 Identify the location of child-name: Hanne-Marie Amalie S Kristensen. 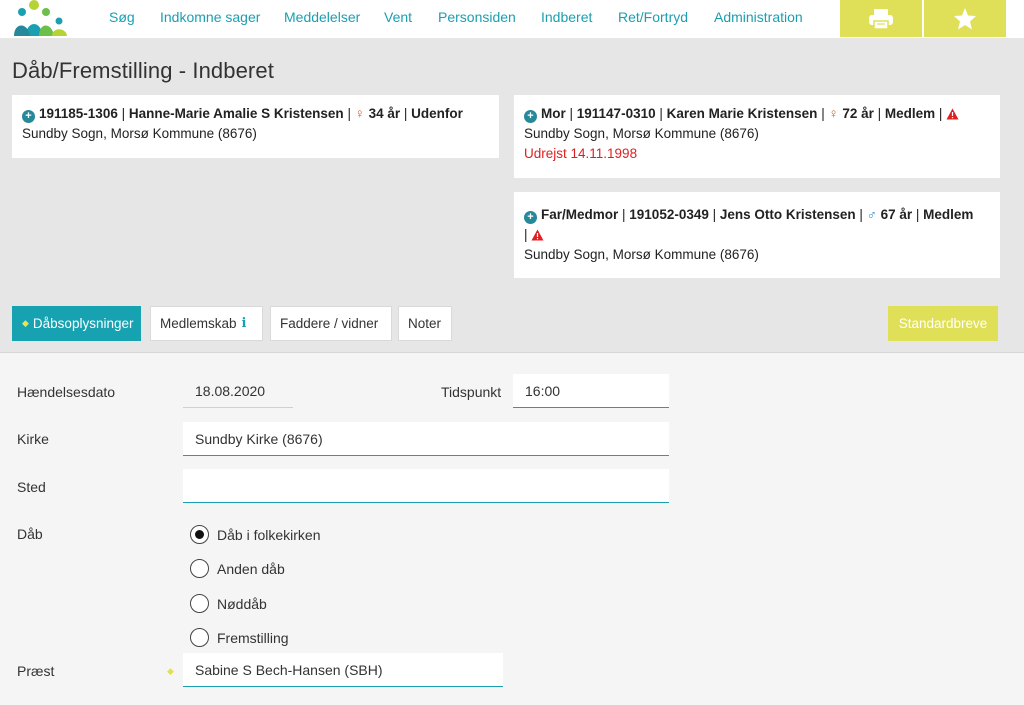
(236, 113).